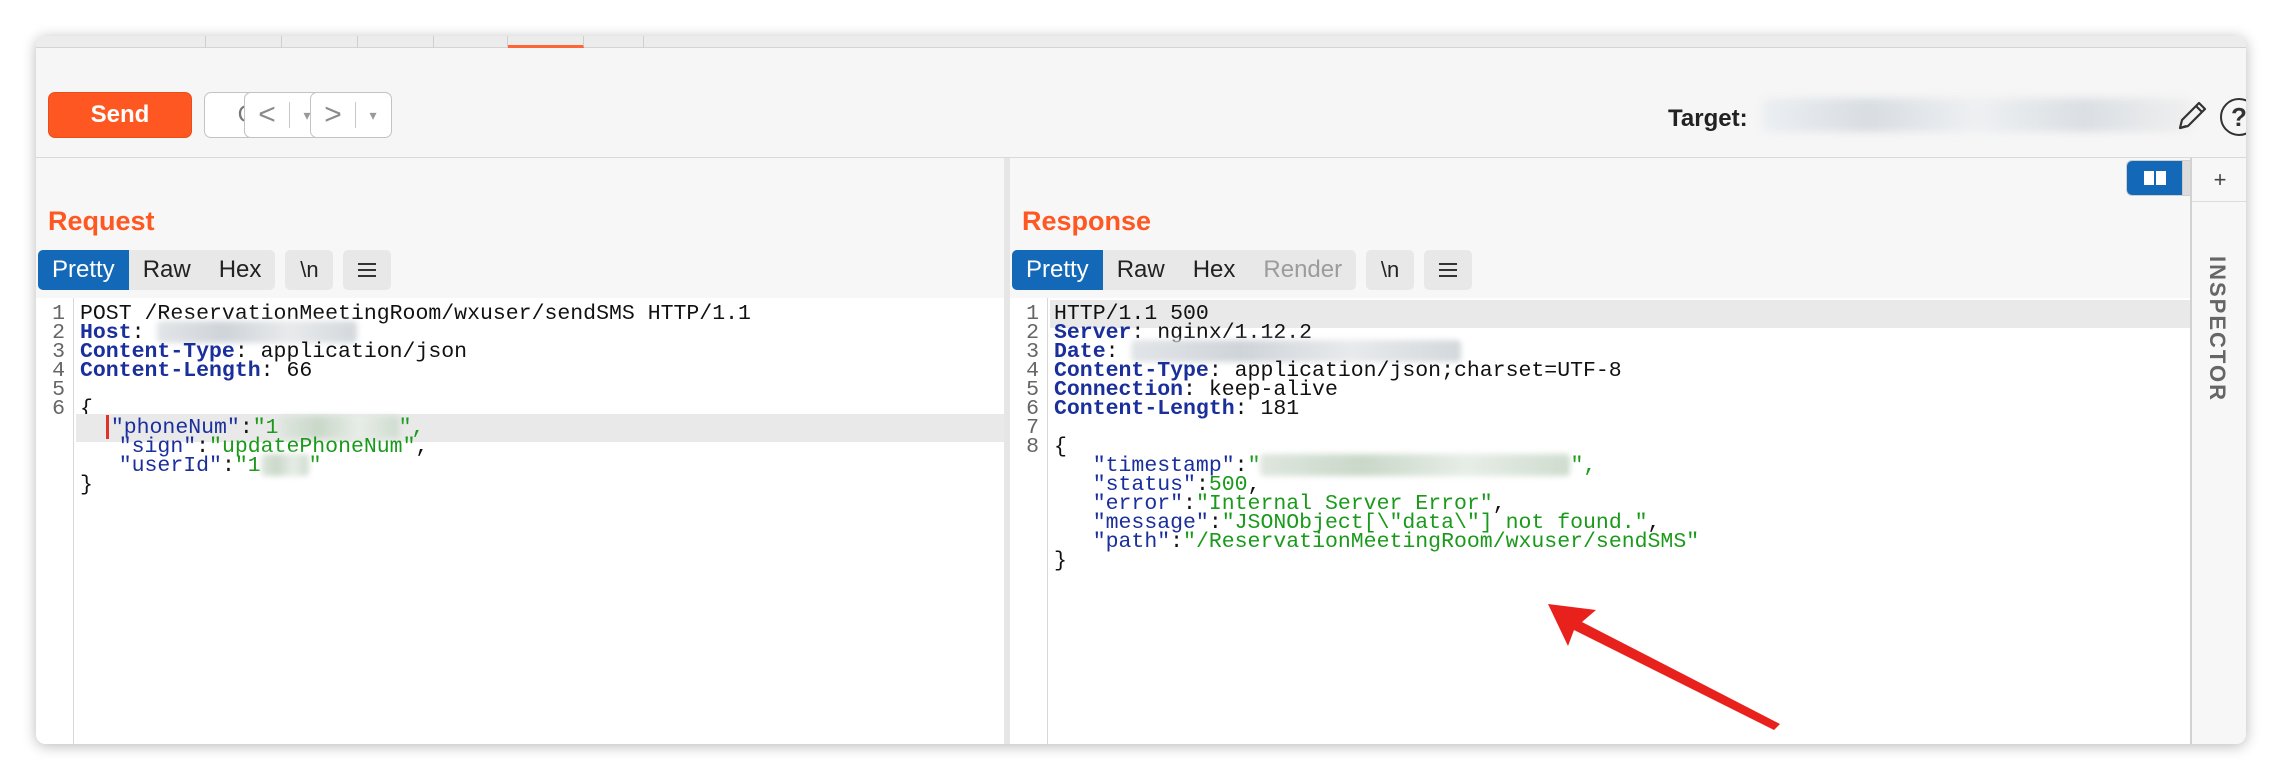  I want to click on request-format-tabs: Pretty Raw Hex \n, so click(215, 270).